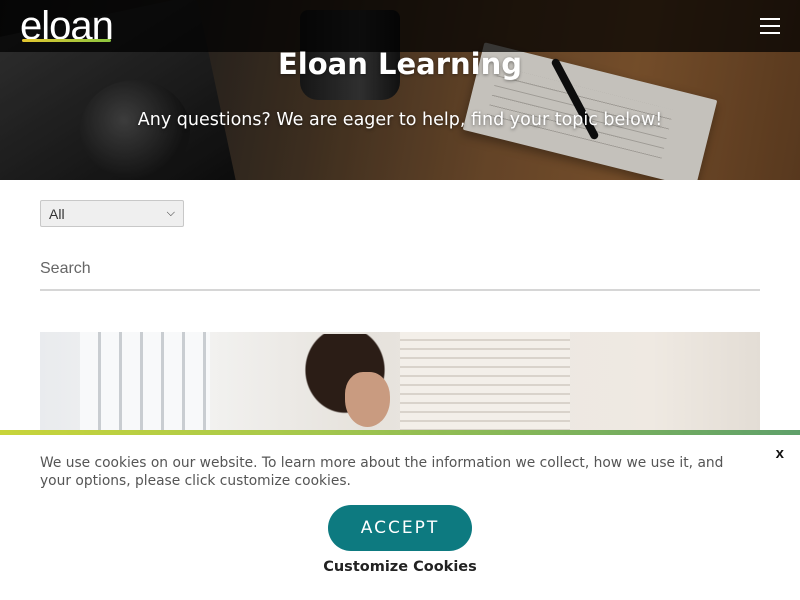 This screenshot has height=600, width=800. Describe the element at coordinates (170, 213) in the screenshot. I see `chevron-down-icon: ⌵` at that location.